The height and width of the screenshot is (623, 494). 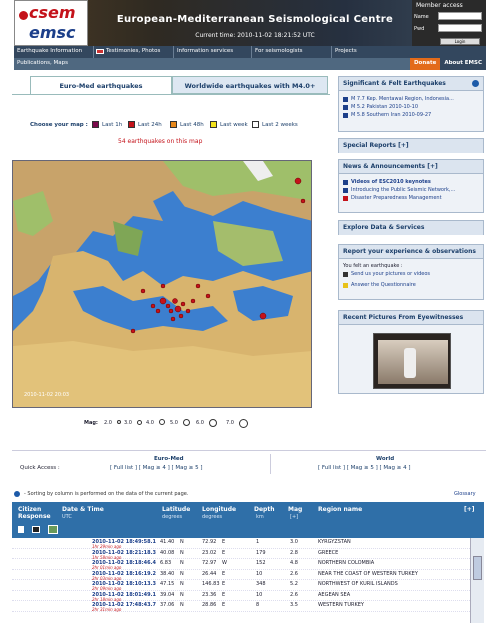 I want to click on rss-icon, so click(x=475, y=83).